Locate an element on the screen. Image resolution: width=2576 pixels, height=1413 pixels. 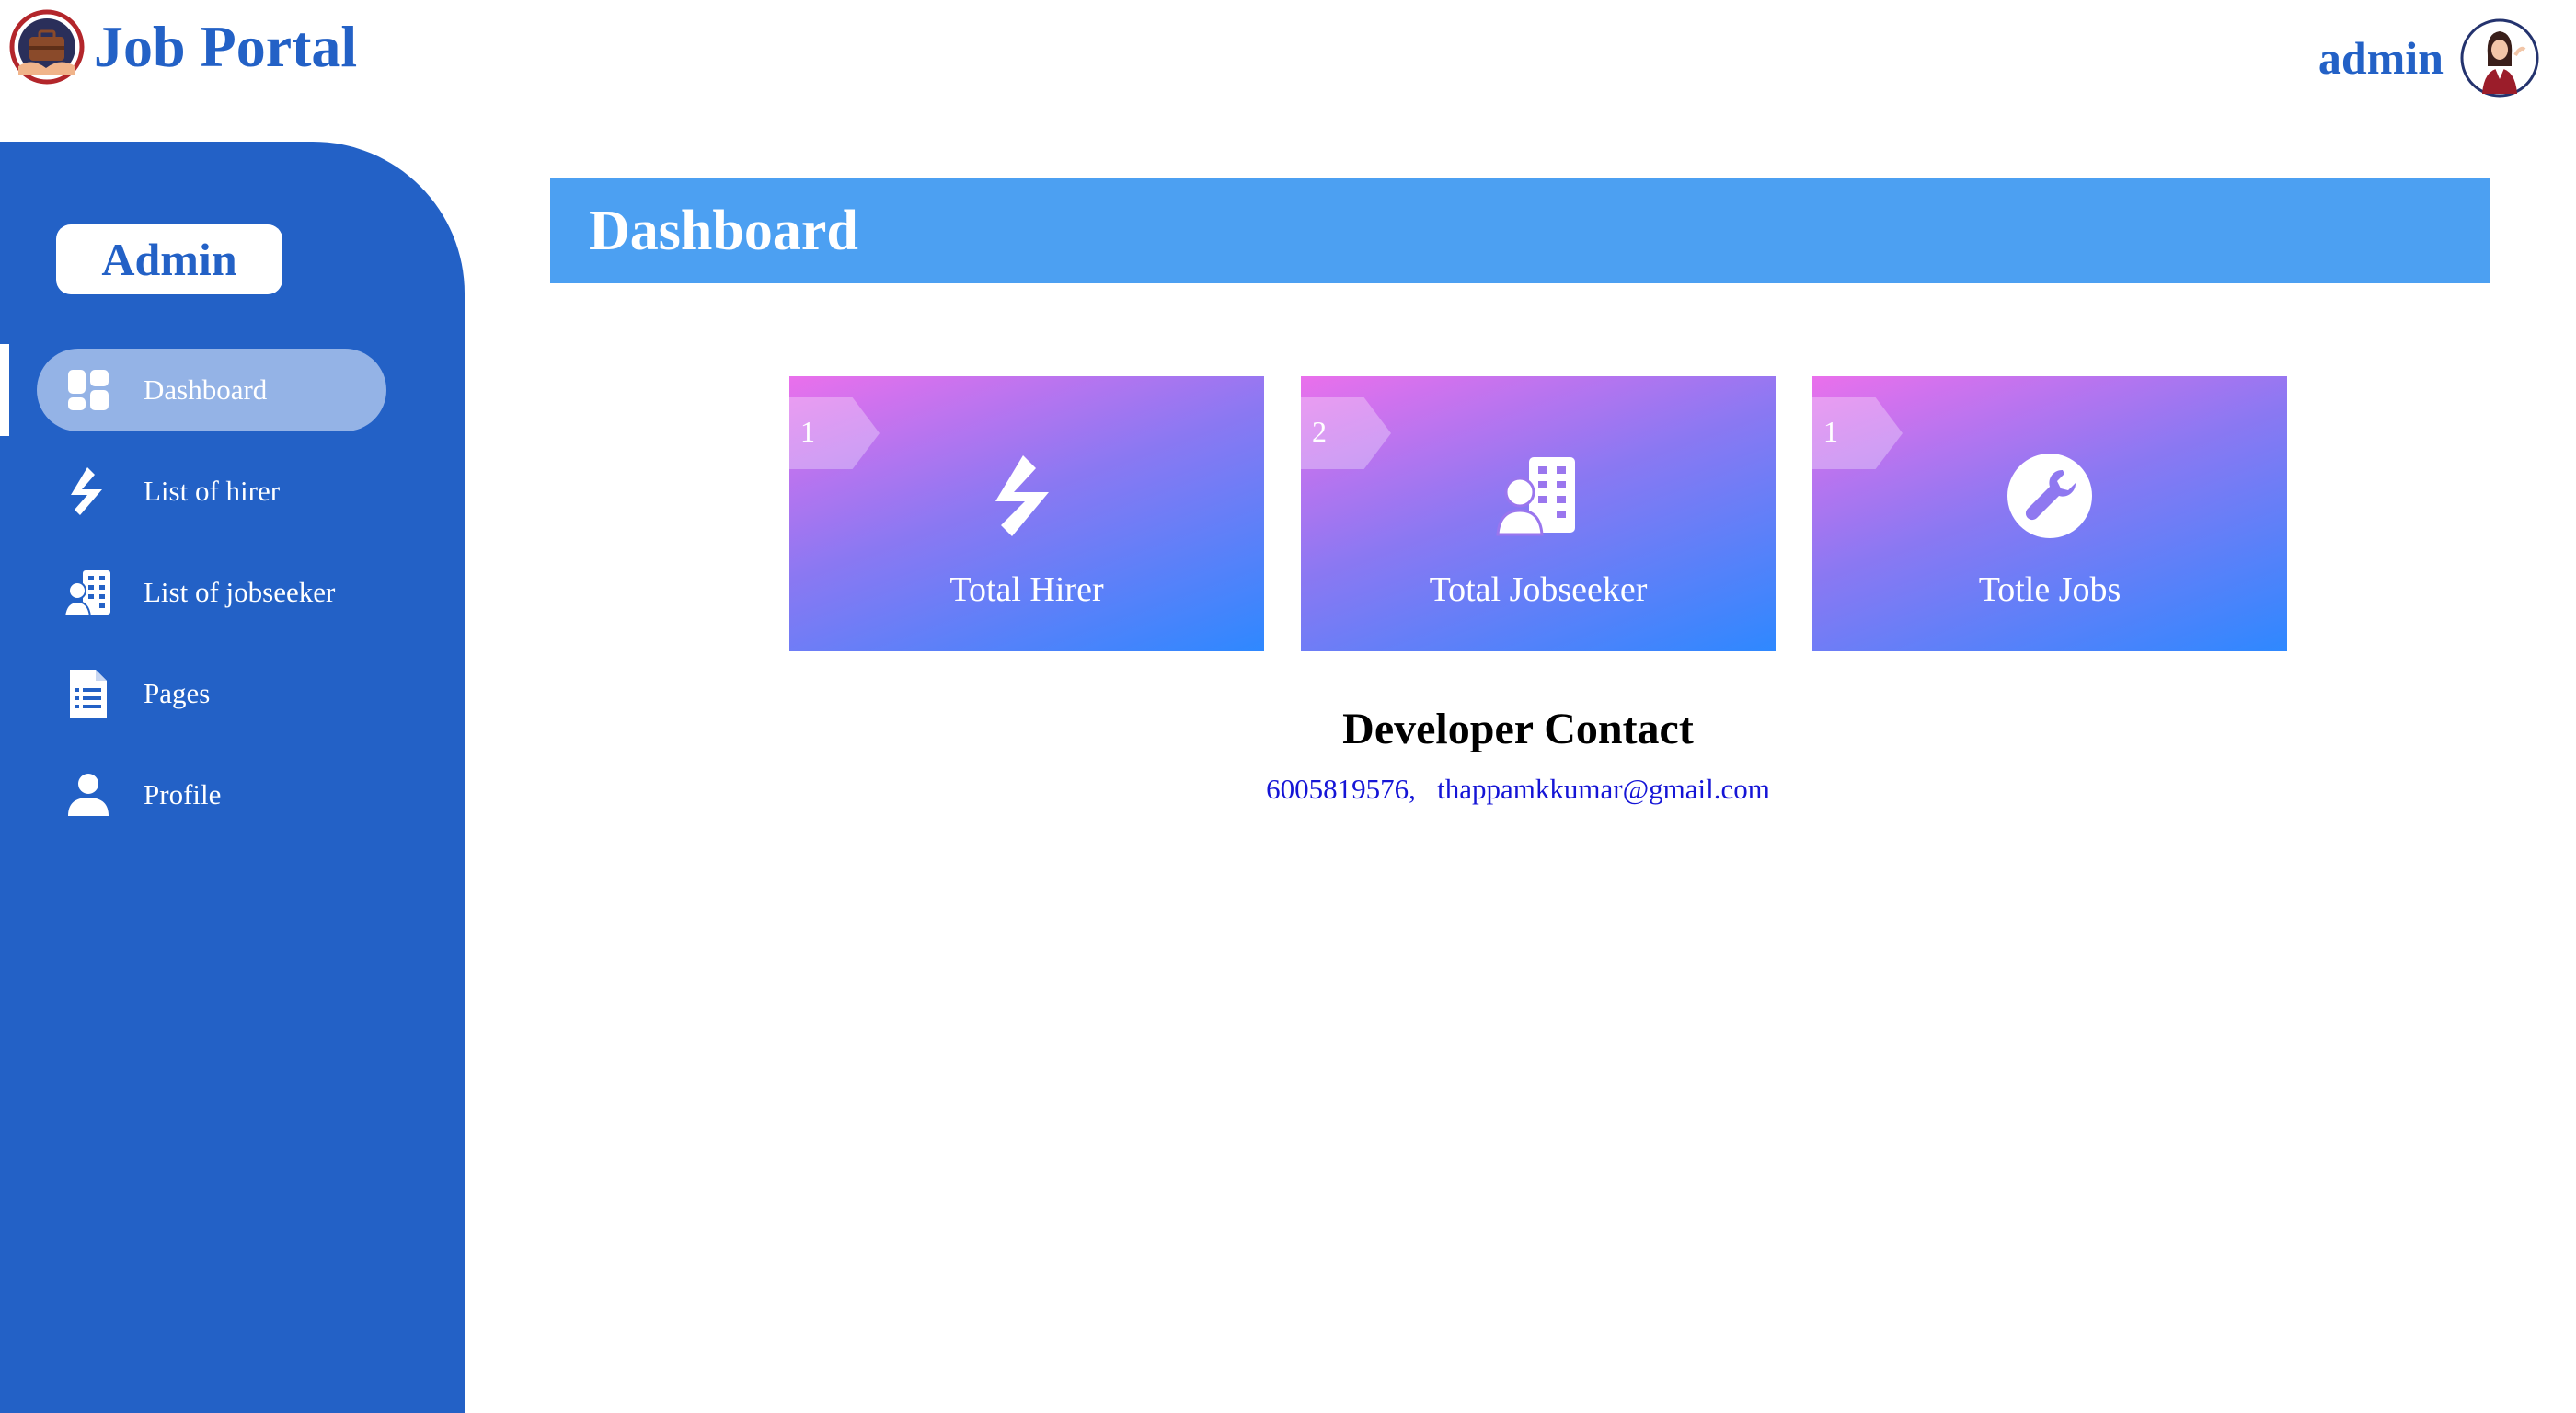
card-label: Total Jobseeker is located at coordinates (1538, 589).